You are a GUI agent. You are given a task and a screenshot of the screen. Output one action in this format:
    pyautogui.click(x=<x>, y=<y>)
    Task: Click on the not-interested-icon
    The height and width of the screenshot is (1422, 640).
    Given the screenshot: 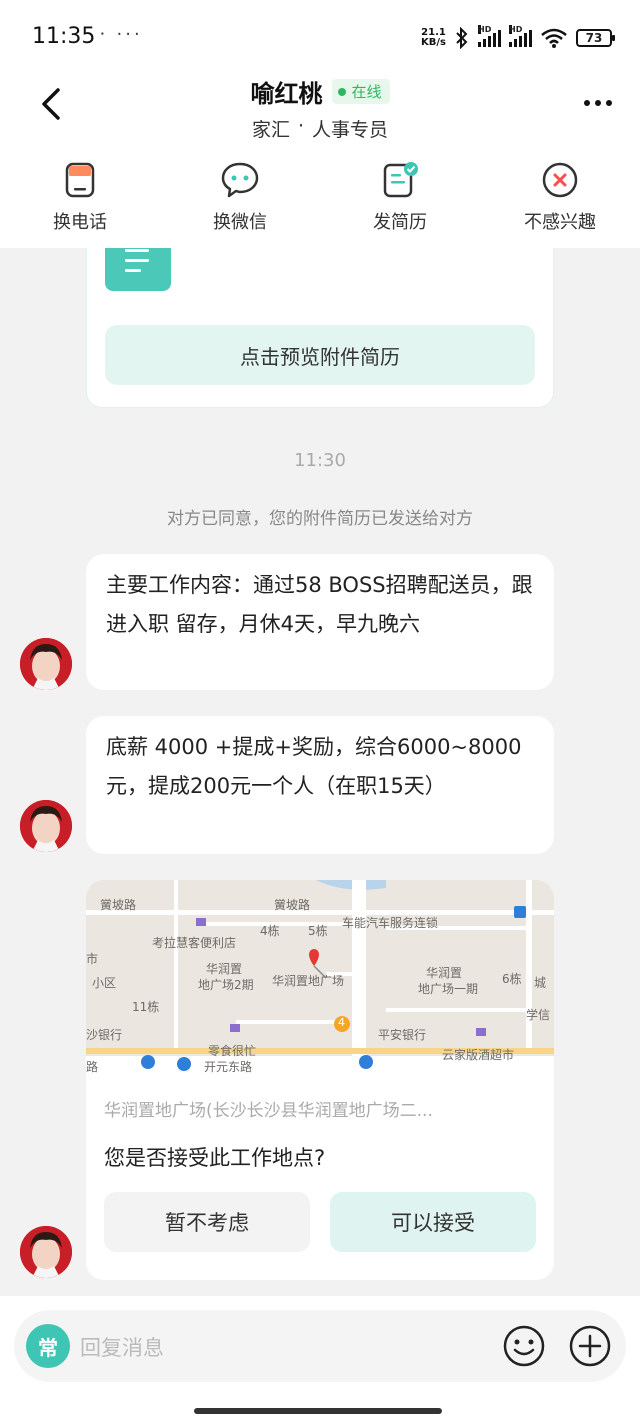 What is the action you would take?
    pyautogui.click(x=560, y=180)
    